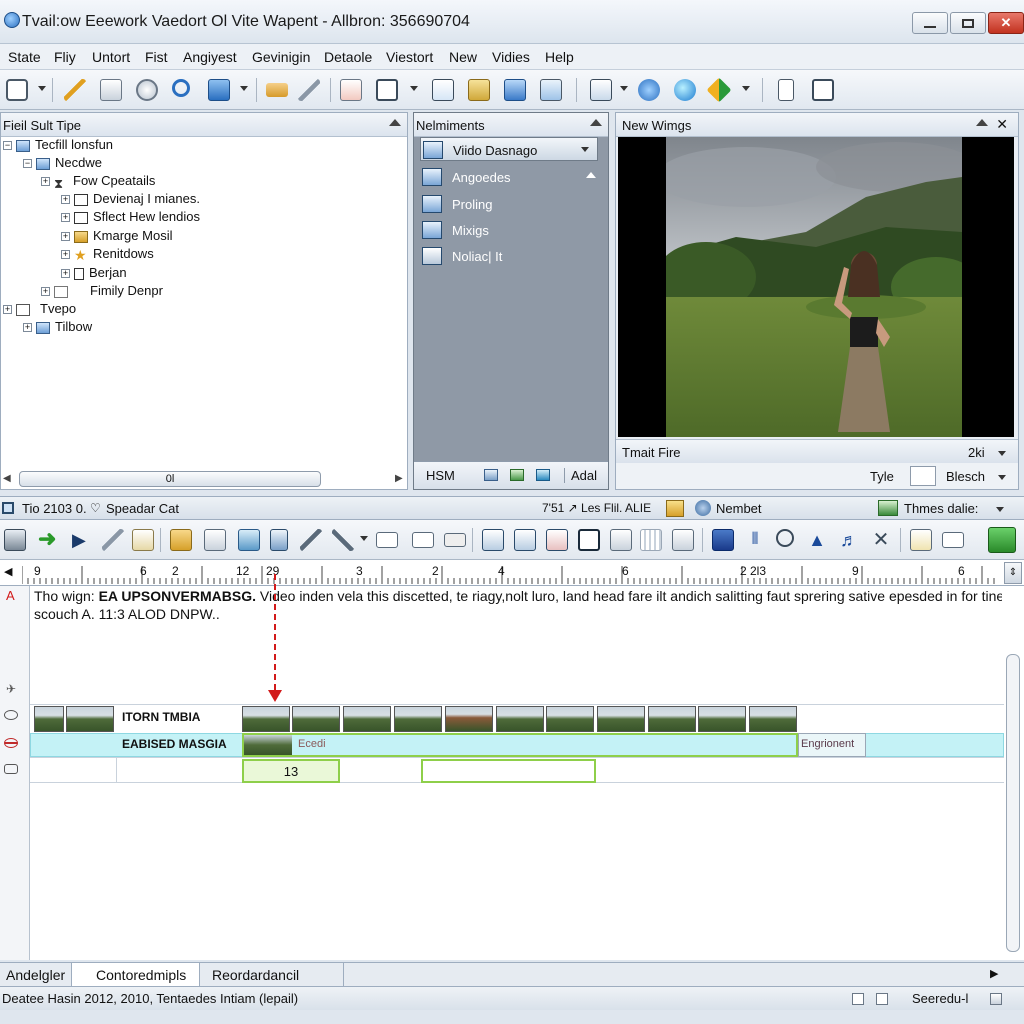 The image size is (1024, 1024). I want to click on layers-icon, so click(515, 90).